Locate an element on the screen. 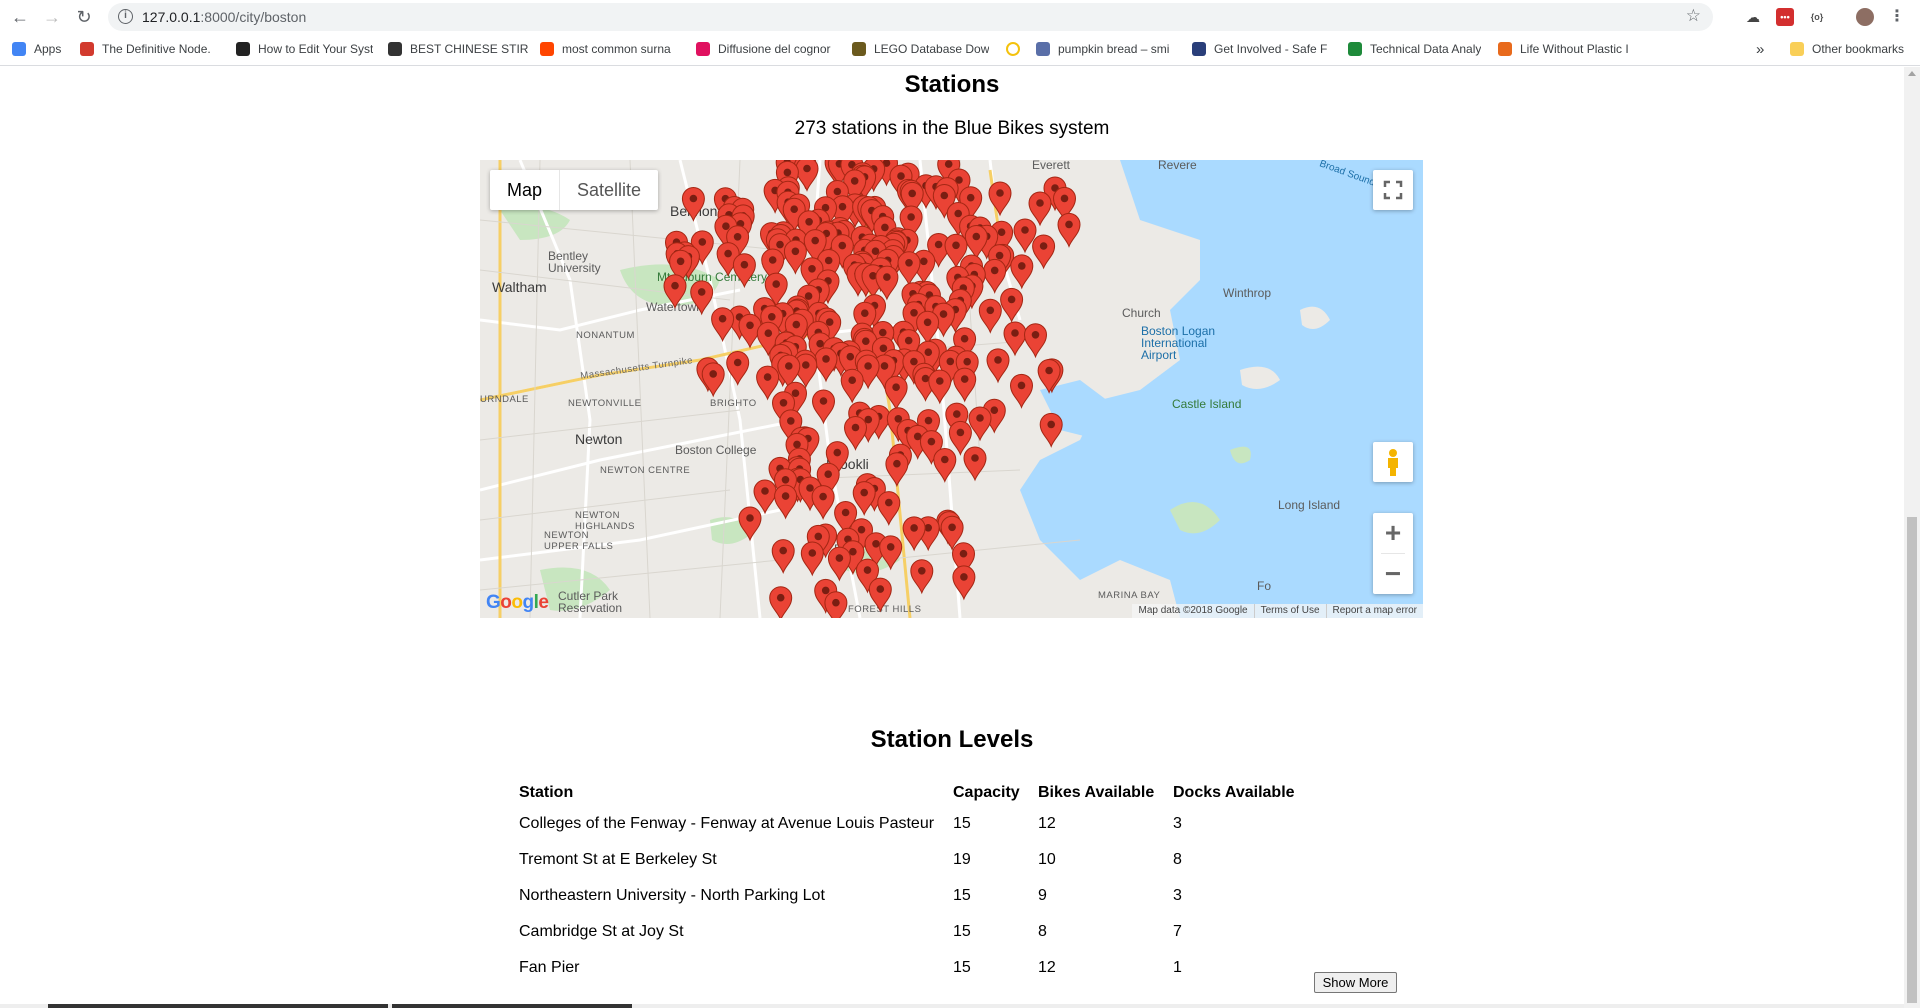  flag-icon is located at coordinates (1355, 49).